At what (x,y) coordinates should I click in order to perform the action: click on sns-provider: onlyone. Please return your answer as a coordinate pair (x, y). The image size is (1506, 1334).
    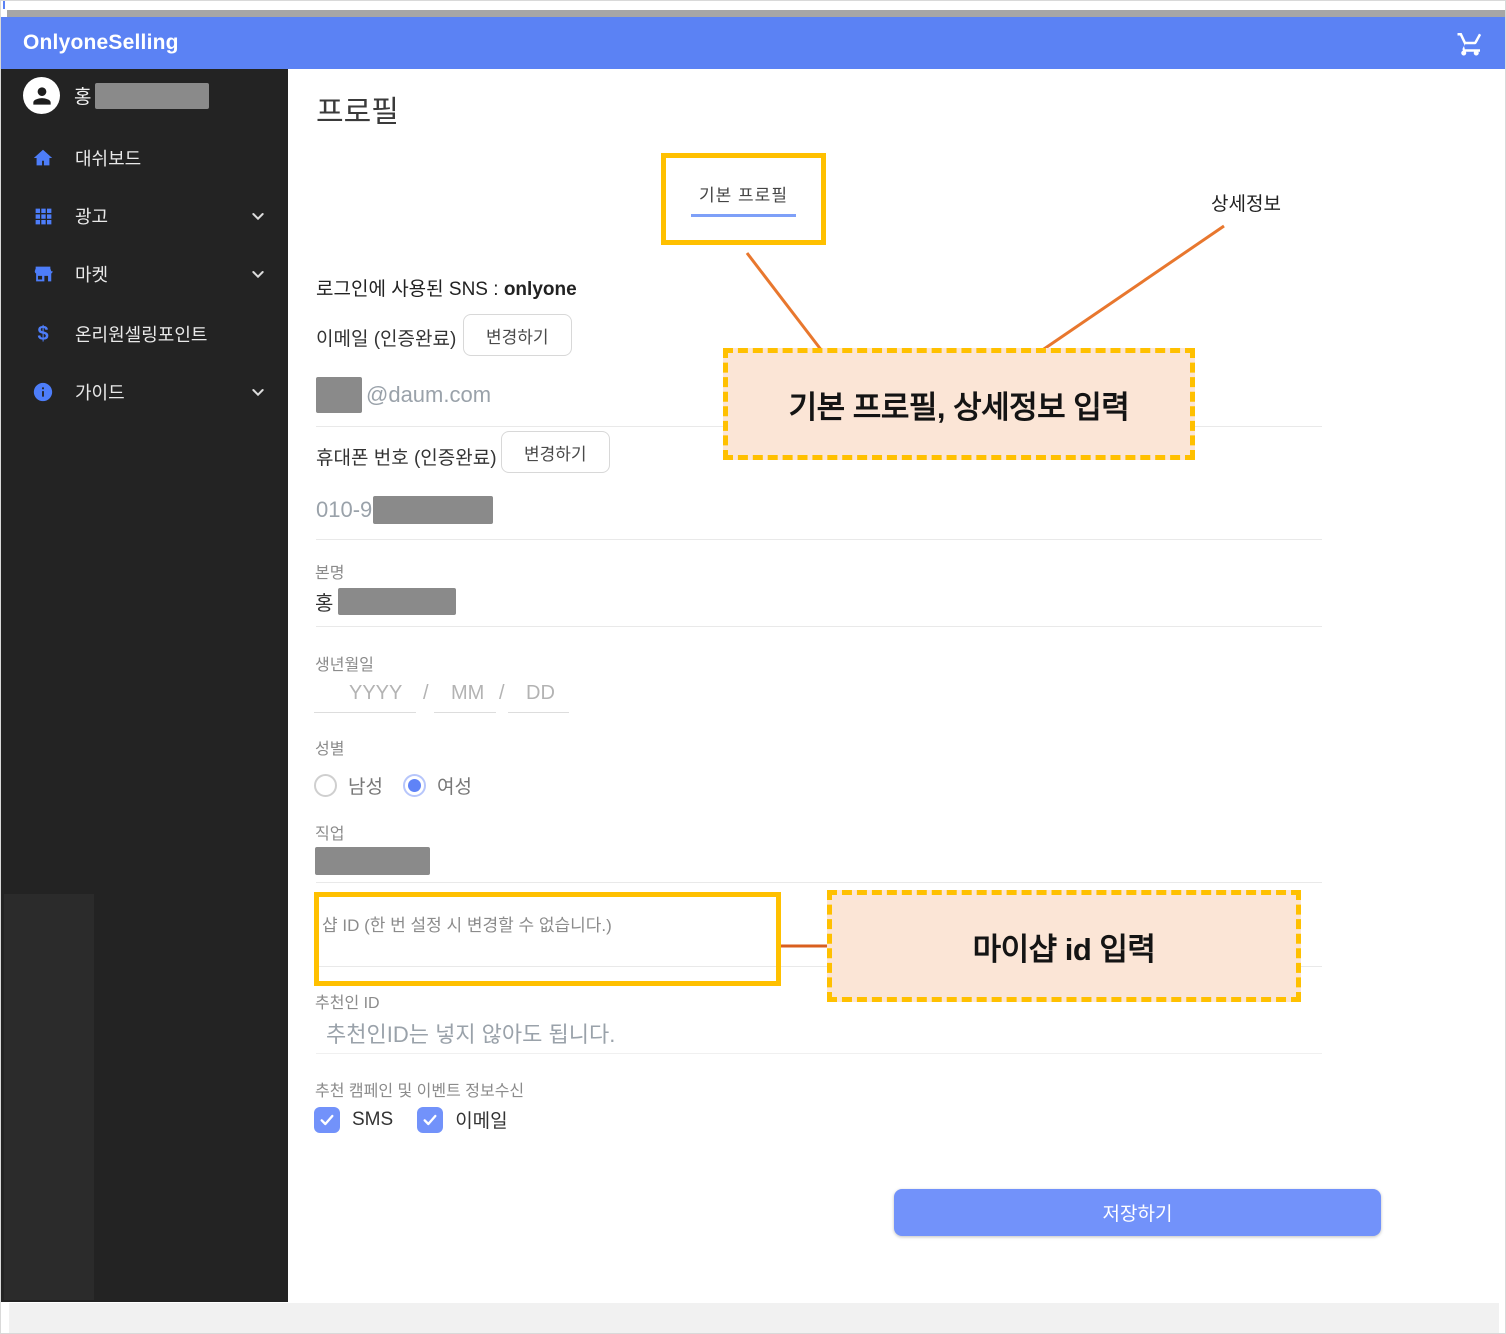
    Looking at the image, I should click on (540, 289).